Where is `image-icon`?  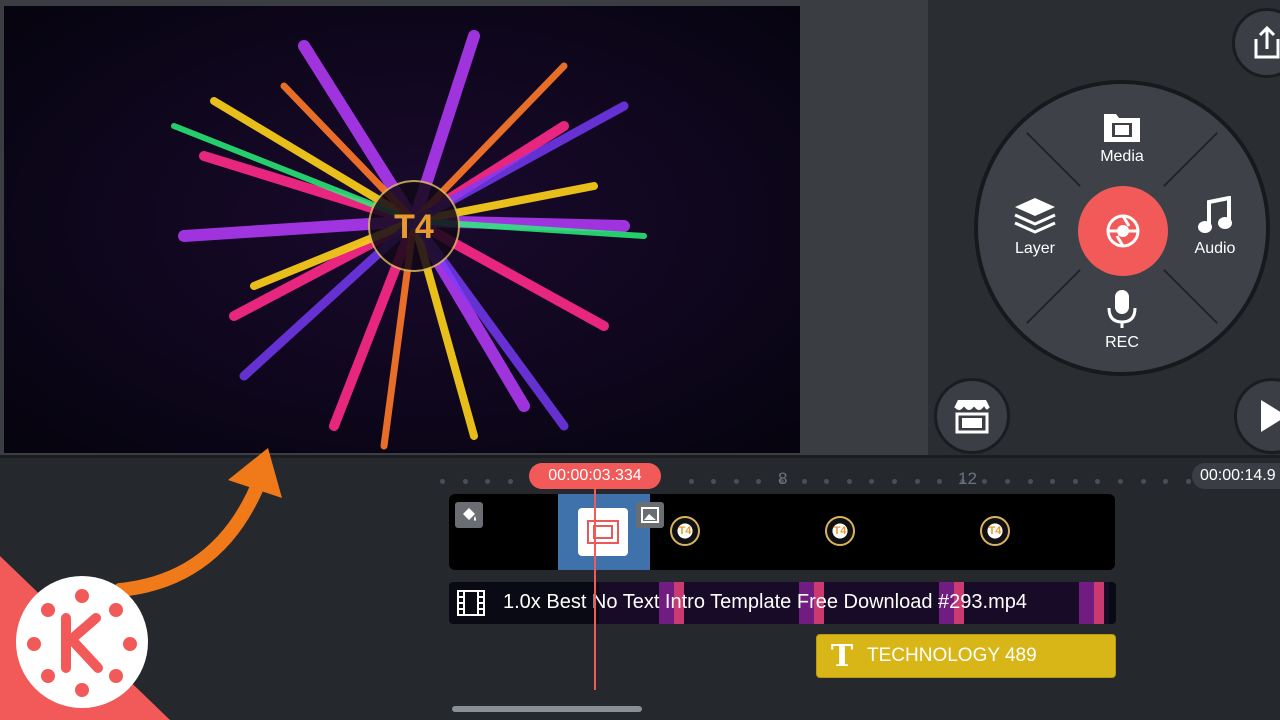 image-icon is located at coordinates (650, 515).